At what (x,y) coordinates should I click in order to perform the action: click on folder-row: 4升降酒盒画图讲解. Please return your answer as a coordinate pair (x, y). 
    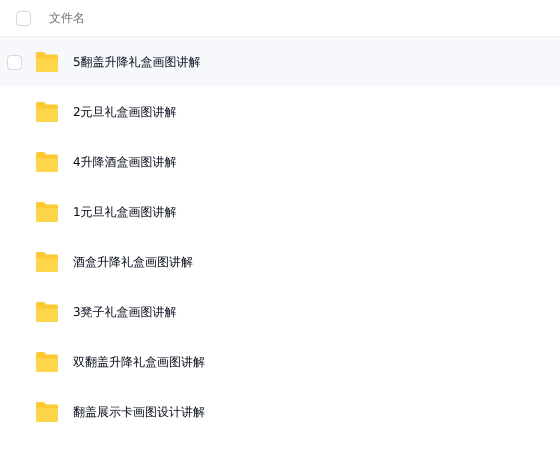
    Looking at the image, I should click on (280, 162).